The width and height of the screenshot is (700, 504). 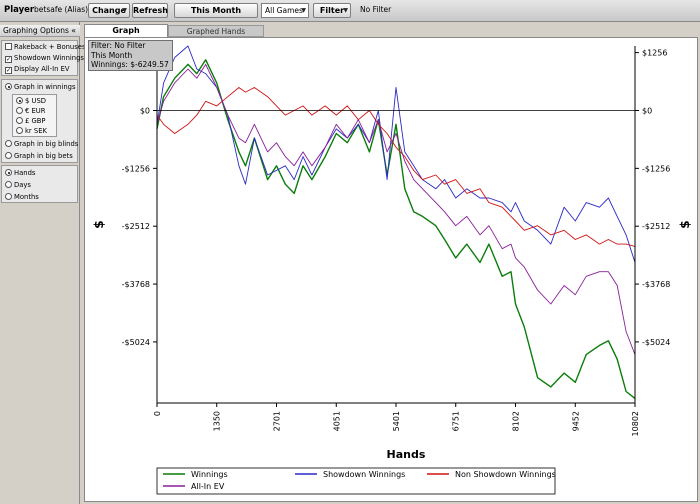 What do you see at coordinates (635, 423) in the screenshot?
I see `x-tick-label: 10802` at bounding box center [635, 423].